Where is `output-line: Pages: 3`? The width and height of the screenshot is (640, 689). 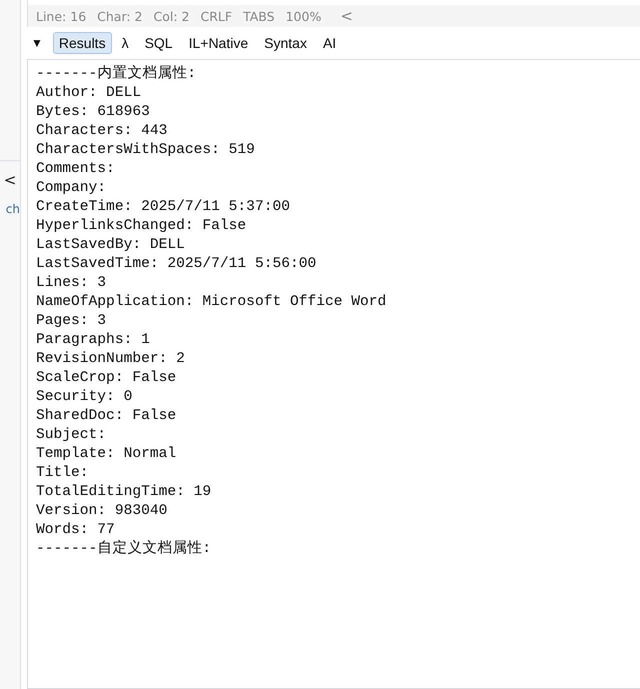
output-line: Pages: 3 is located at coordinates (72, 321).